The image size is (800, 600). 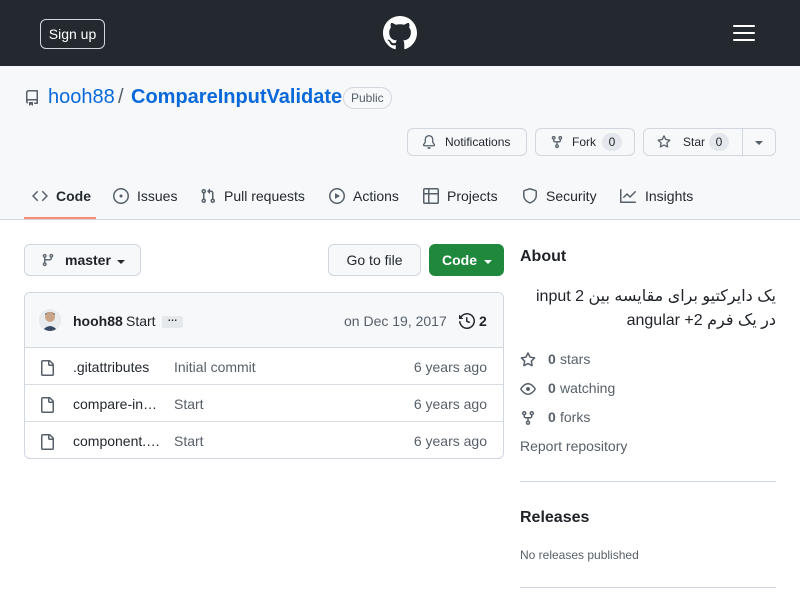 What do you see at coordinates (367, 98) in the screenshot?
I see `visibility-badge: Public` at bounding box center [367, 98].